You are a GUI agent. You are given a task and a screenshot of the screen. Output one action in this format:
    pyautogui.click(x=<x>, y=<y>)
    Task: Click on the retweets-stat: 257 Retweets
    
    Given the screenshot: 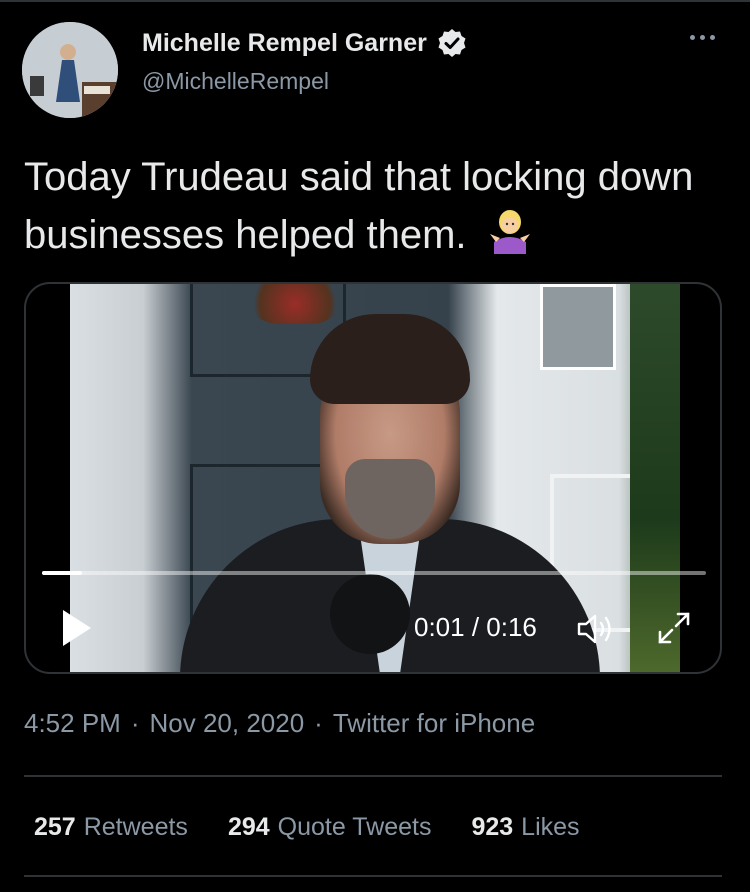 What is the action you would take?
    pyautogui.click(x=111, y=827)
    